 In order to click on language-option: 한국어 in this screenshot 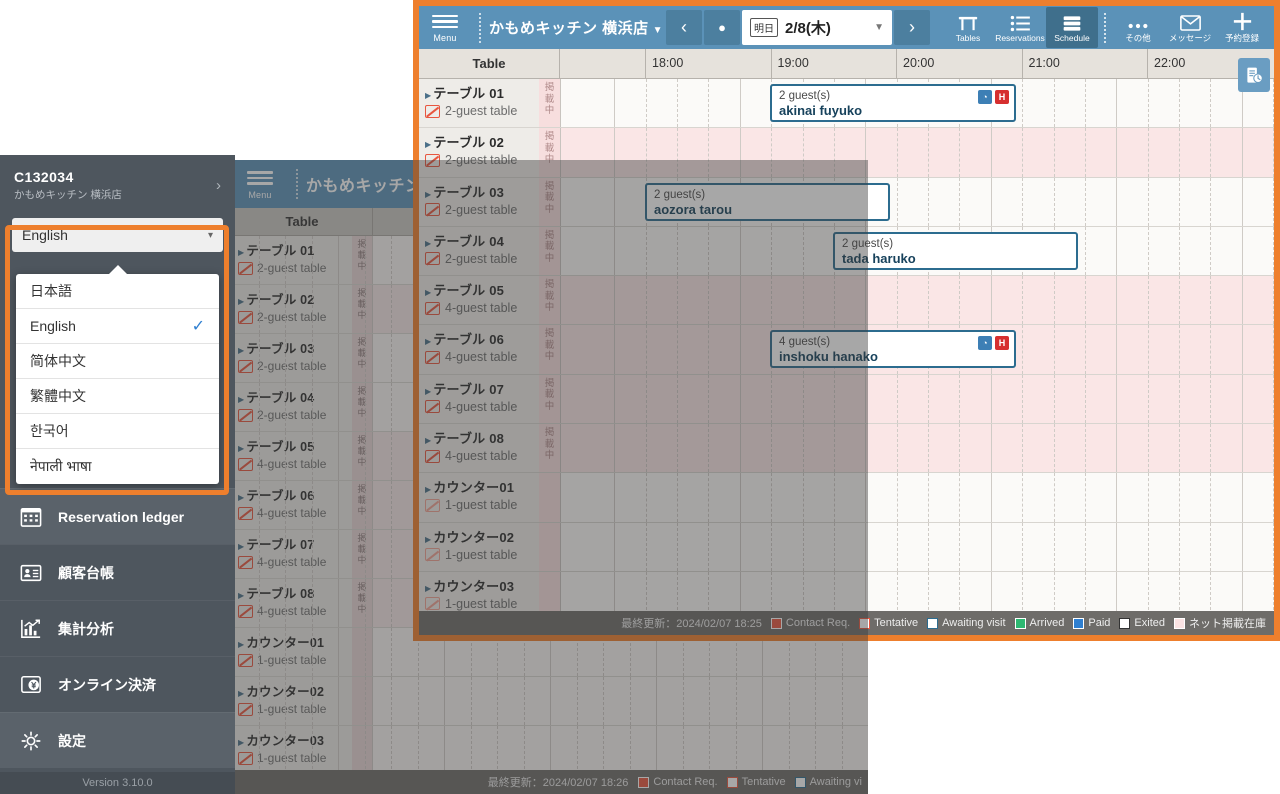, I will do `click(117, 431)`.